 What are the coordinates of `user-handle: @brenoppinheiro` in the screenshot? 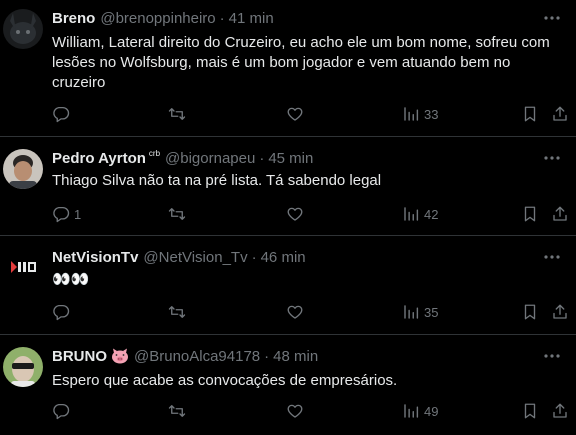 It's located at (157, 18).